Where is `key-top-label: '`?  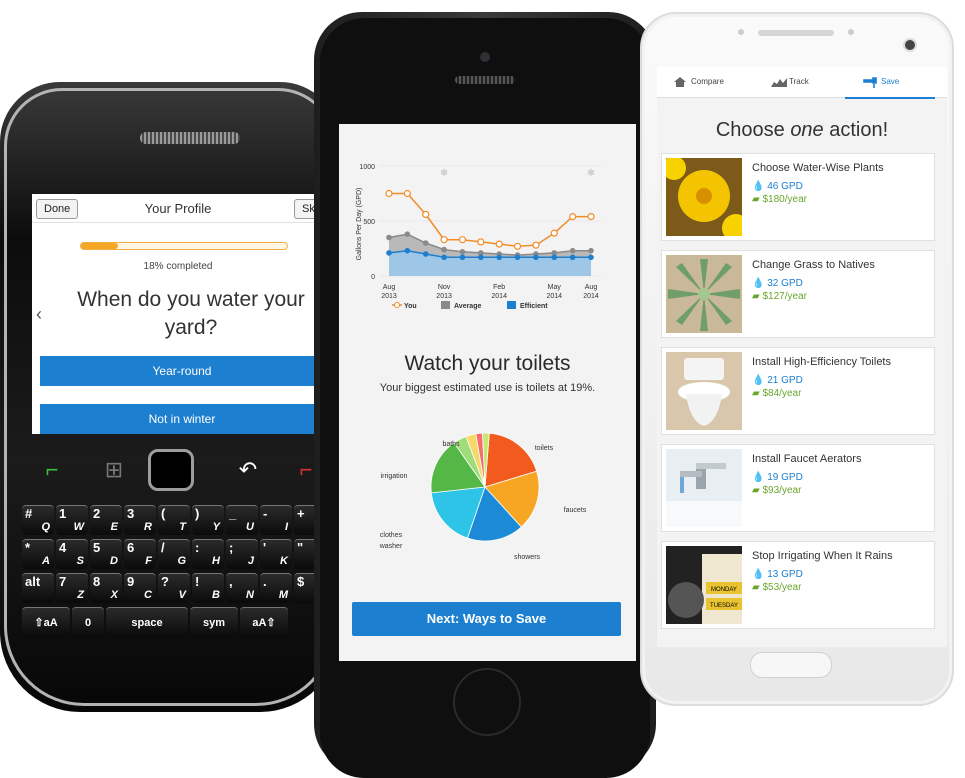
key-top-label: ' is located at coordinates (265, 547).